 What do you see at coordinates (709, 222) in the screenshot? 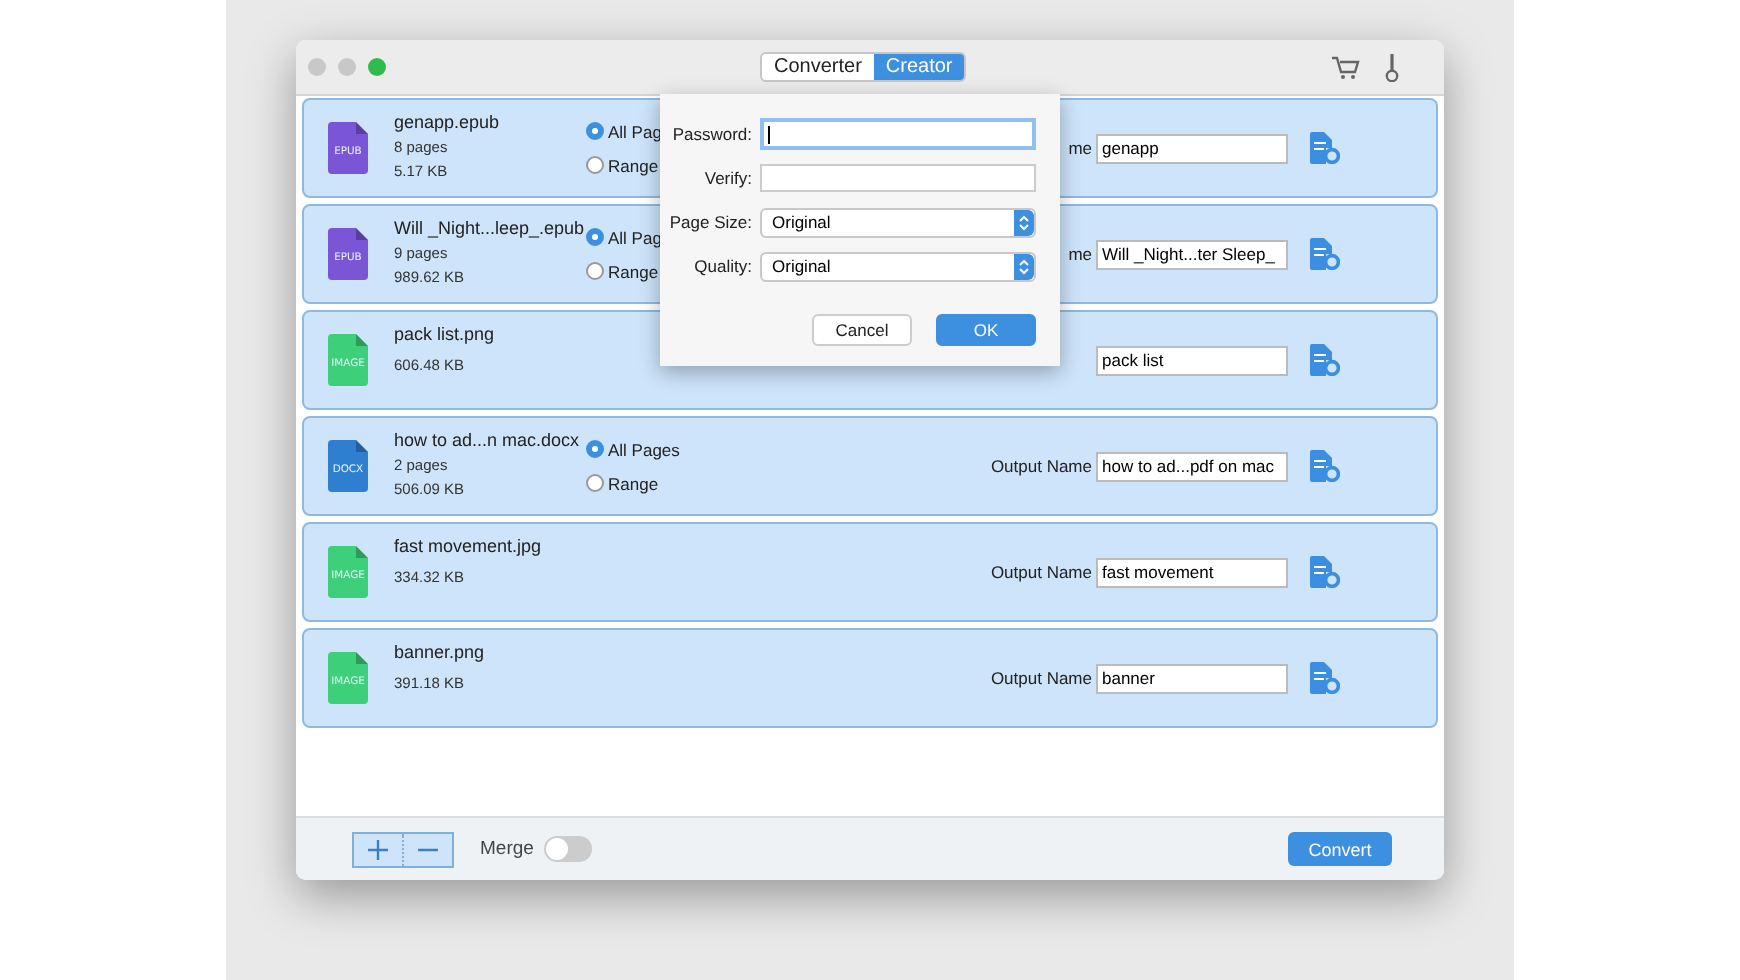
I see `field-label: Page Size:` at bounding box center [709, 222].